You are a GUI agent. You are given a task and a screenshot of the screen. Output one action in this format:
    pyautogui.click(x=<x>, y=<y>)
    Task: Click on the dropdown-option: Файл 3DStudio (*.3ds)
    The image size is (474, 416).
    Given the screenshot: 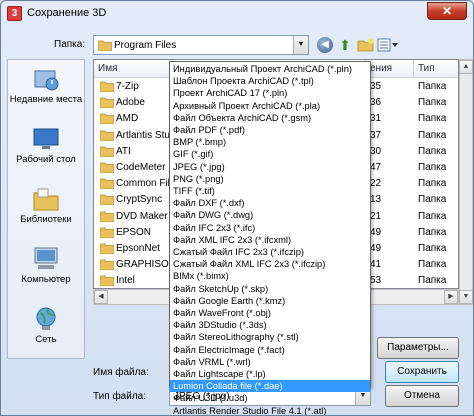 What is the action you would take?
    pyautogui.click(x=270, y=325)
    